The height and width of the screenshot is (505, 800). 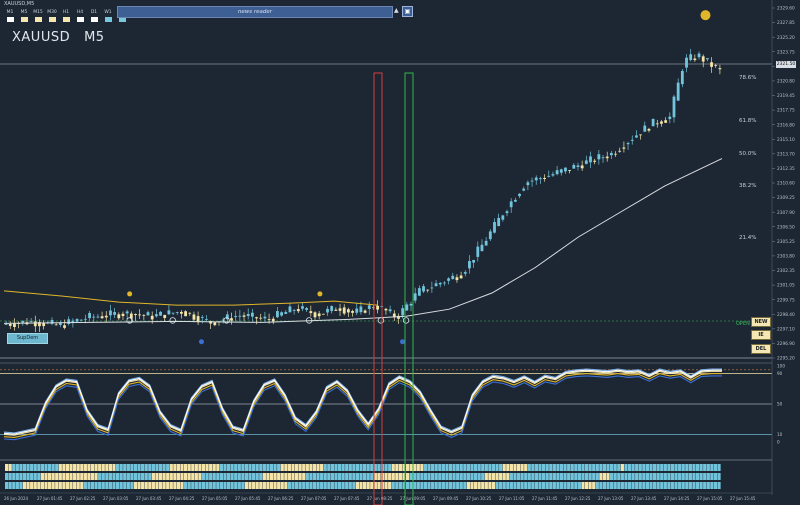 What do you see at coordinates (761, 335) in the screenshot?
I see `ie-button: IE` at bounding box center [761, 335].